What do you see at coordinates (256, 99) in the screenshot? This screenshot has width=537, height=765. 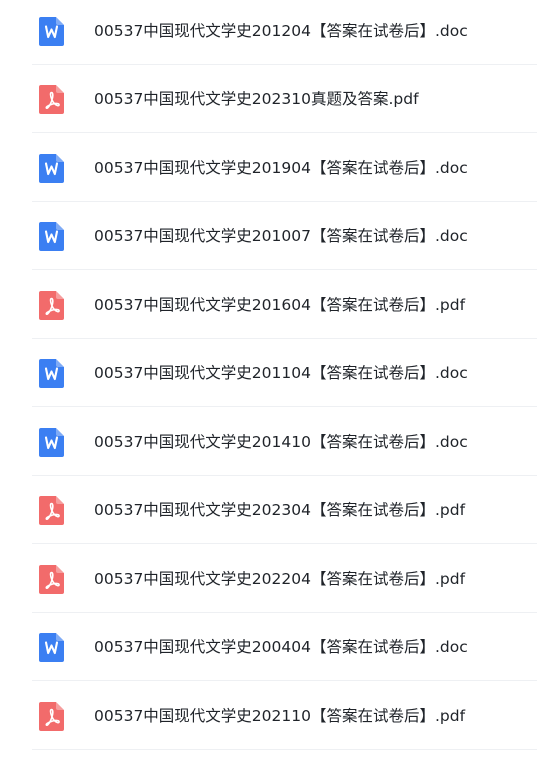 I see `file-name: 00537中国现代文学史202310真题及答案.pdf` at bounding box center [256, 99].